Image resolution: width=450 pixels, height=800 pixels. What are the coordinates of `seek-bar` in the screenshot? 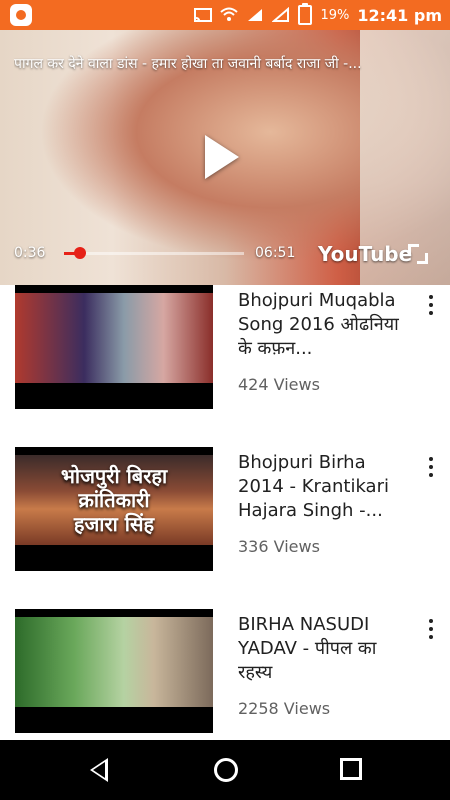 It's located at (154, 253).